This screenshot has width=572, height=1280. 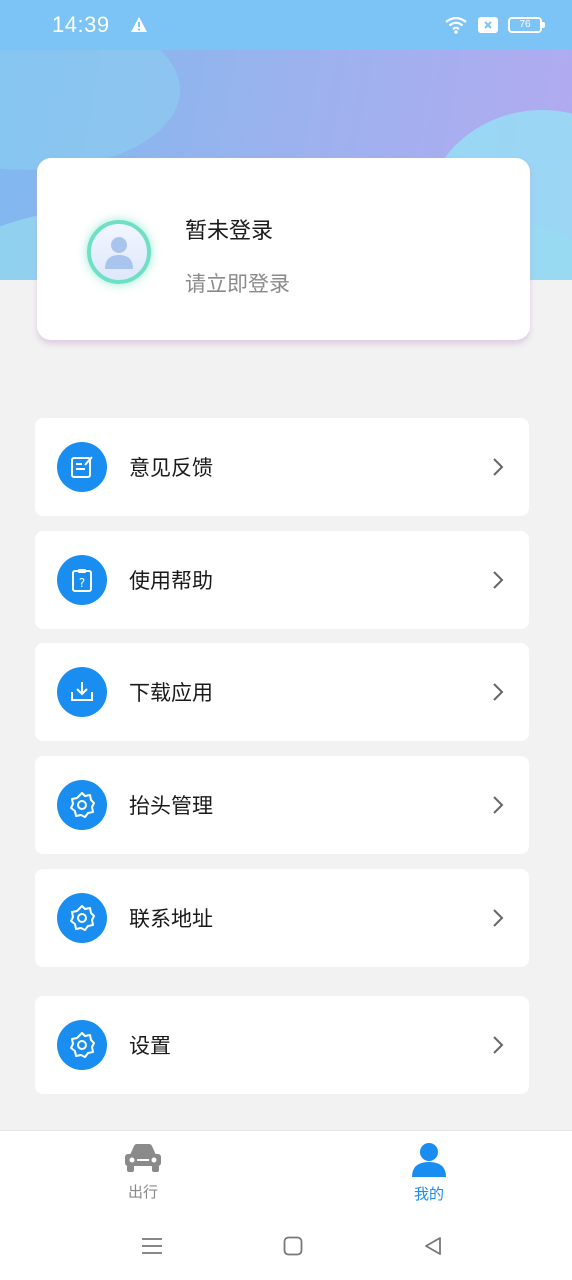 What do you see at coordinates (171, 468) in the screenshot?
I see `menu-item-label: 意见反馈` at bounding box center [171, 468].